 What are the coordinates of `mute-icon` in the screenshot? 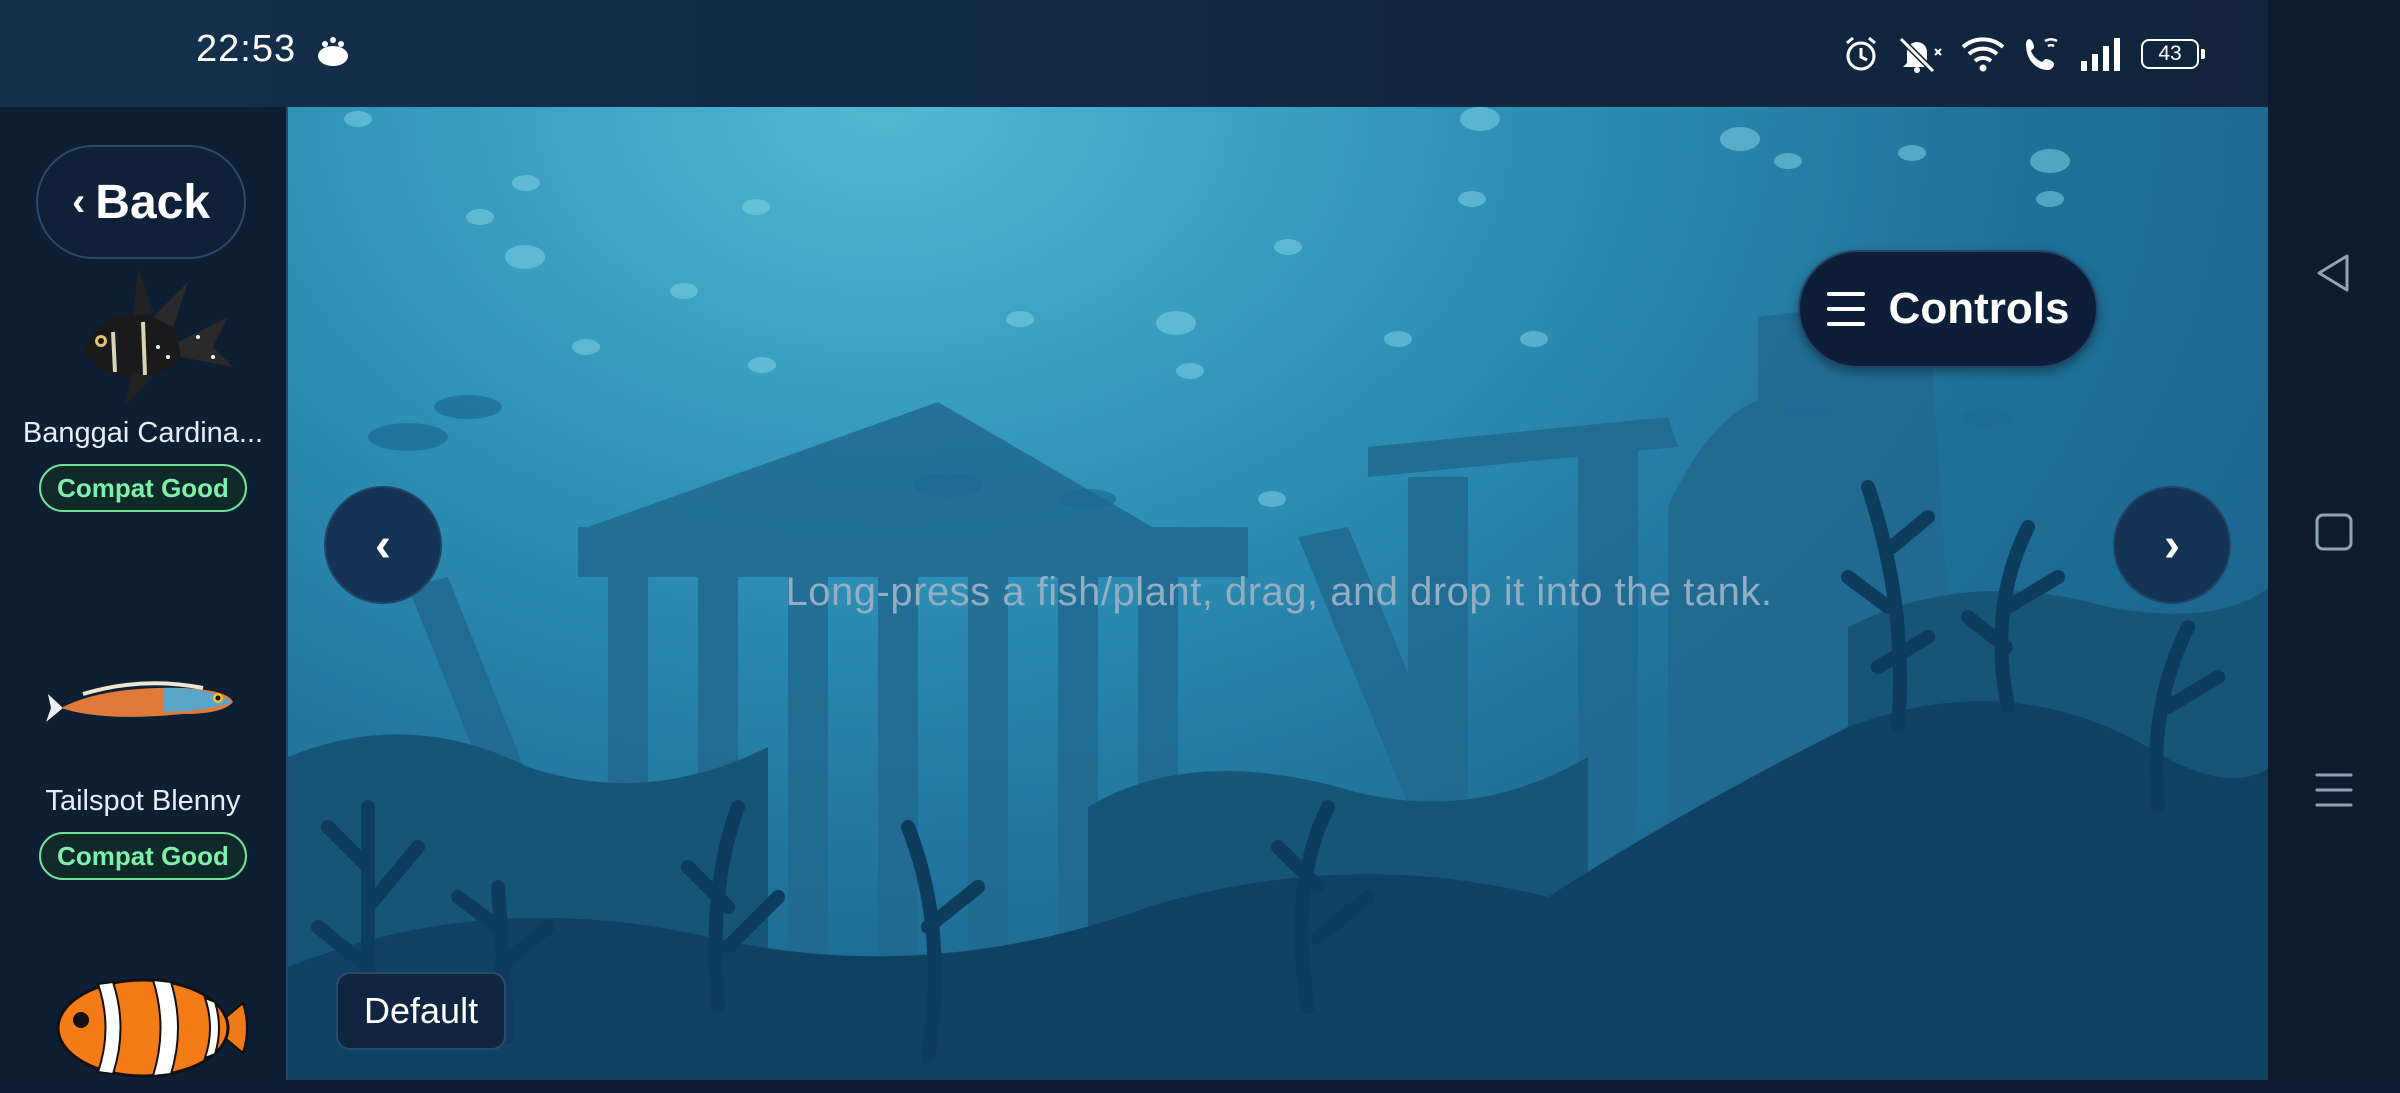 It's located at (1920, 54).